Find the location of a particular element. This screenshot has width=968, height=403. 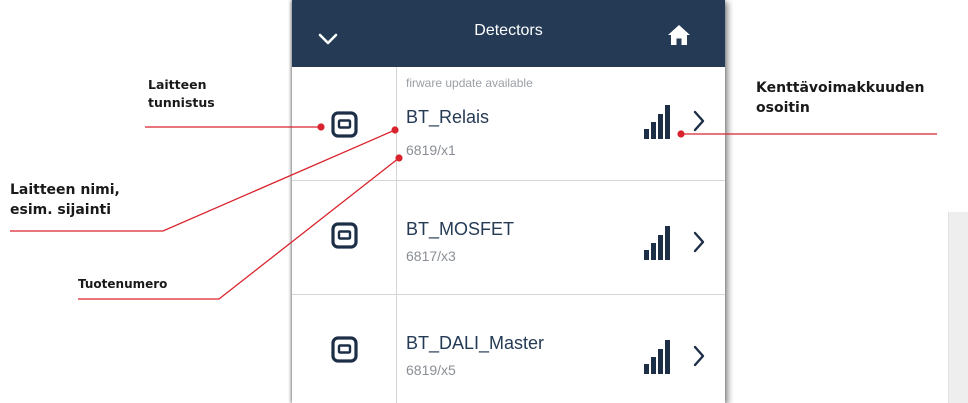

callout-device-identification: Laitteen tunnistus is located at coordinates (181, 93).